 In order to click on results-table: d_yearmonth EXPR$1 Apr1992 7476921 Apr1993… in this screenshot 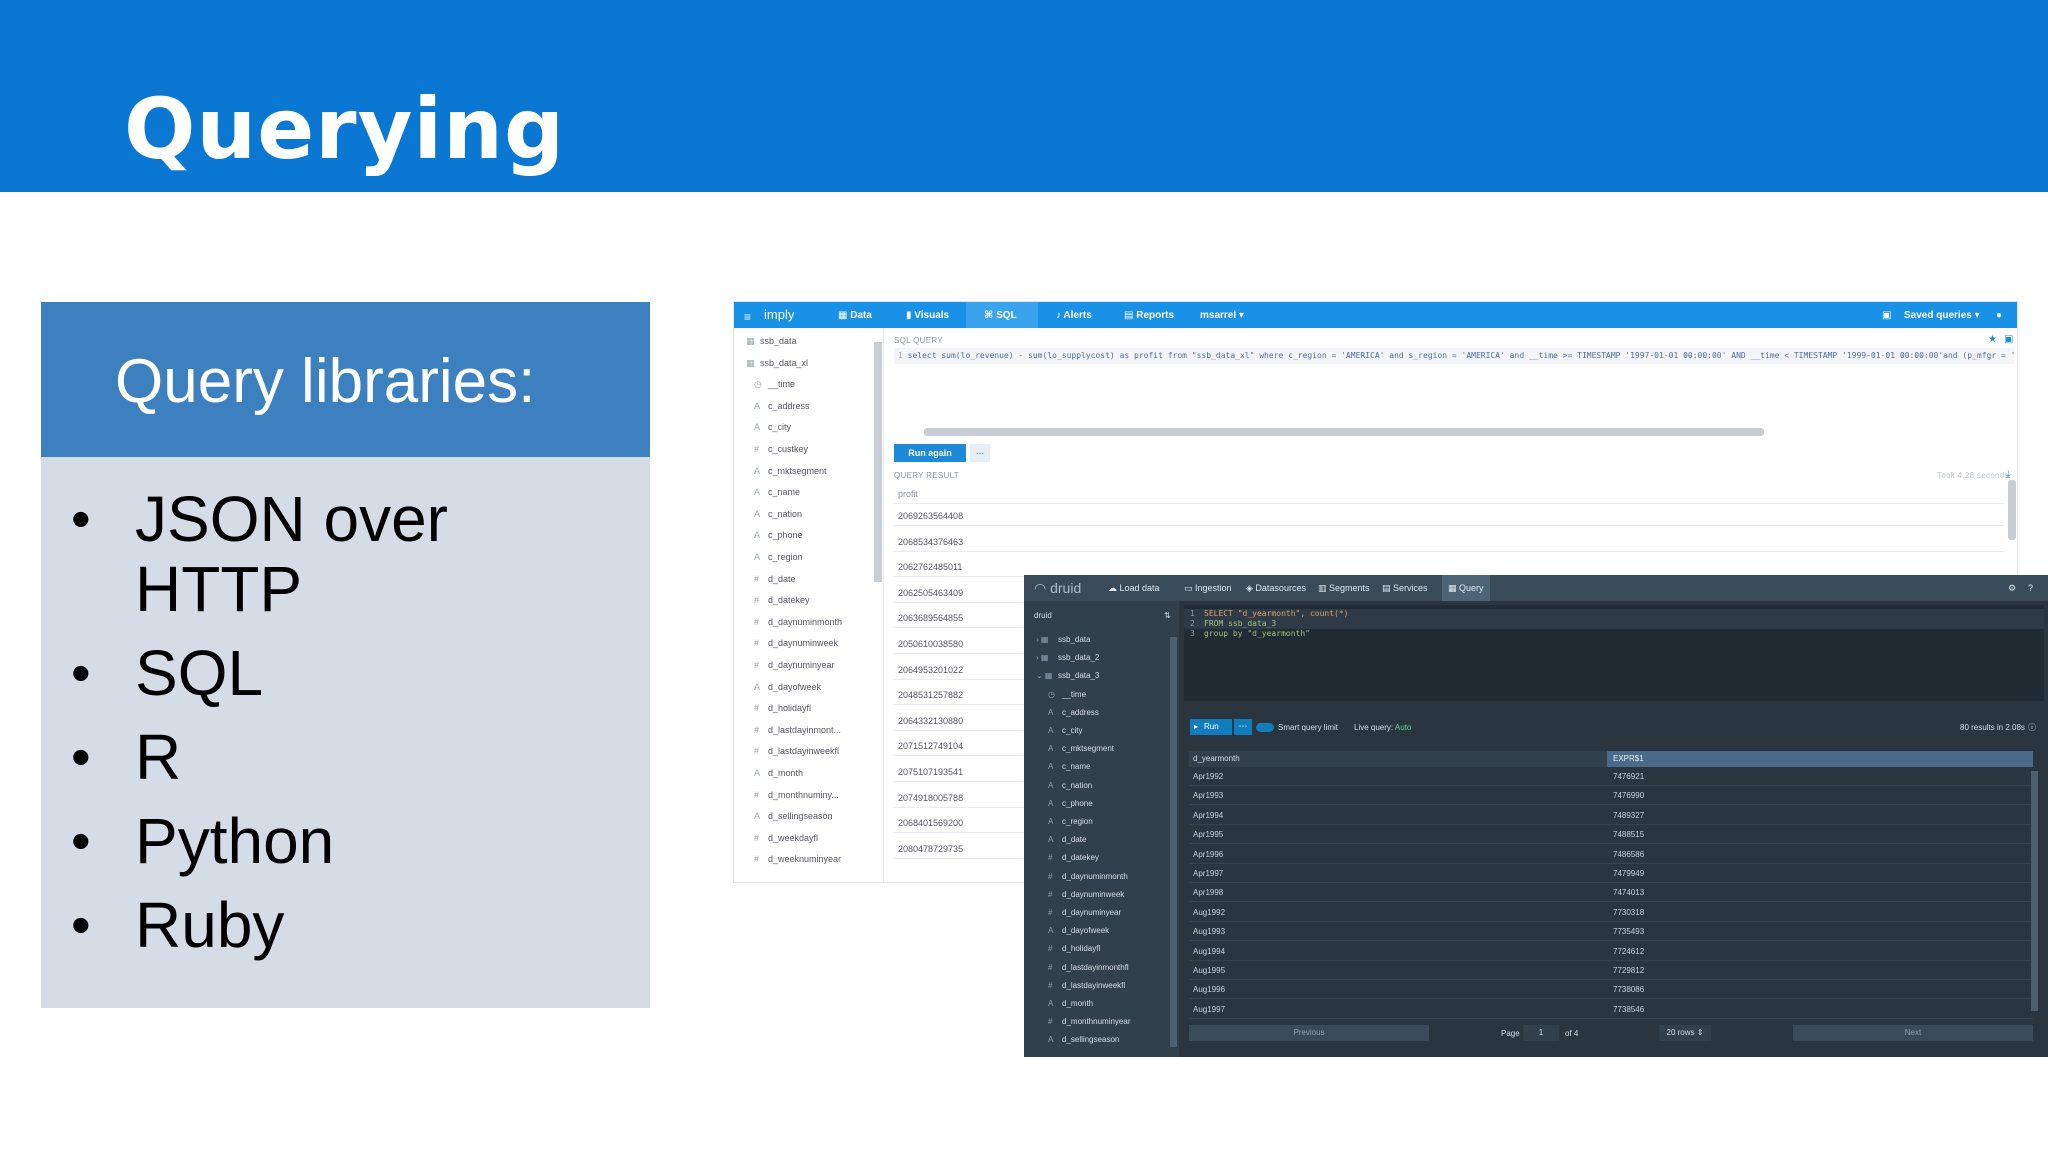, I will do `click(1611, 886)`.